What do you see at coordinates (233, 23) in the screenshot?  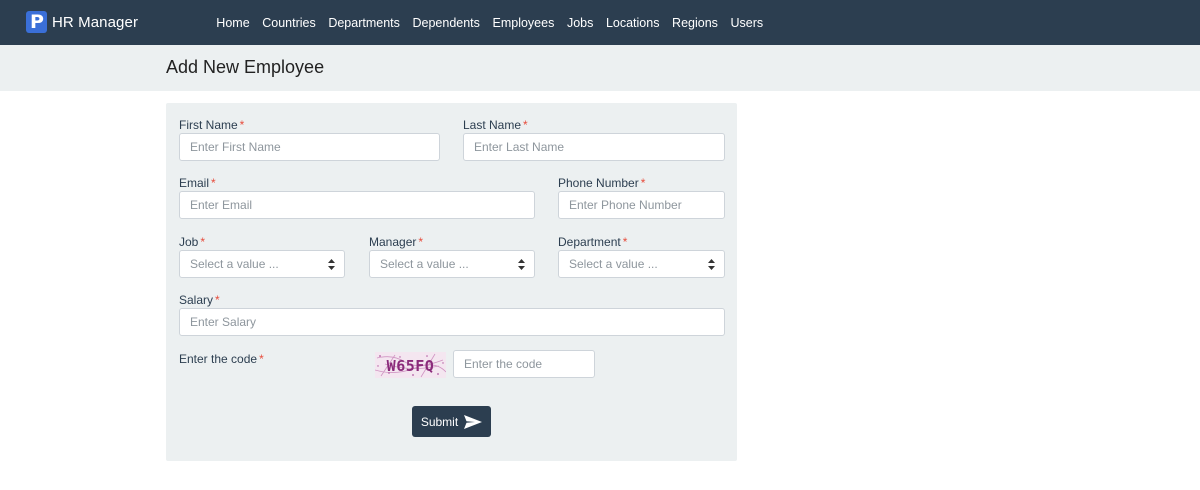 I see `nav-link-home: Home` at bounding box center [233, 23].